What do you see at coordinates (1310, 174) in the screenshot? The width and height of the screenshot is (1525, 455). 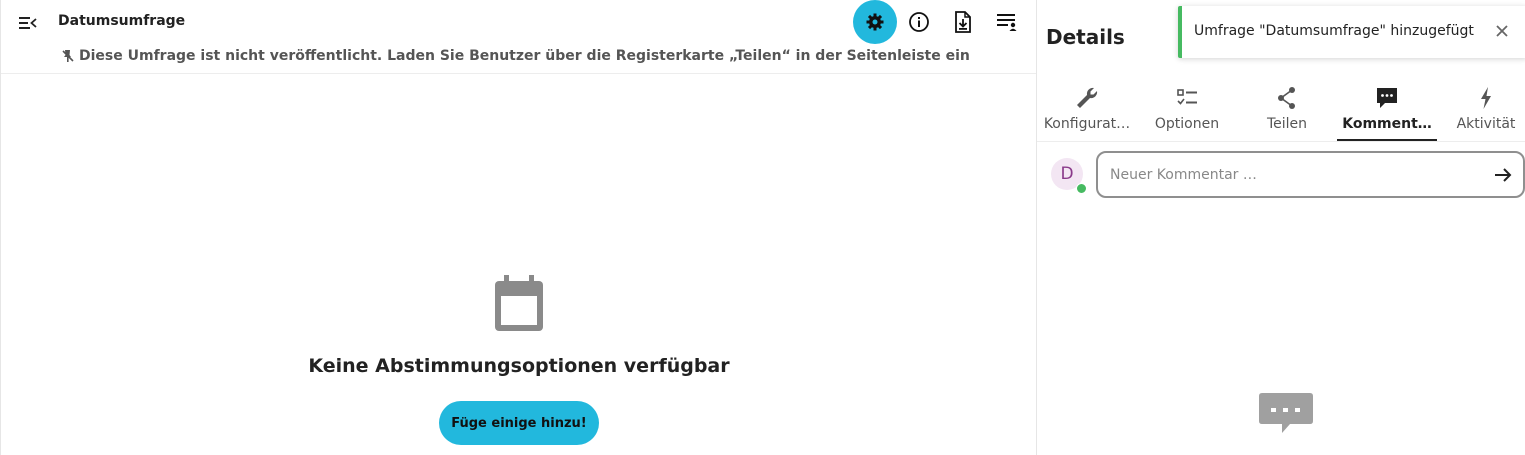 I see `new-comment-input` at bounding box center [1310, 174].